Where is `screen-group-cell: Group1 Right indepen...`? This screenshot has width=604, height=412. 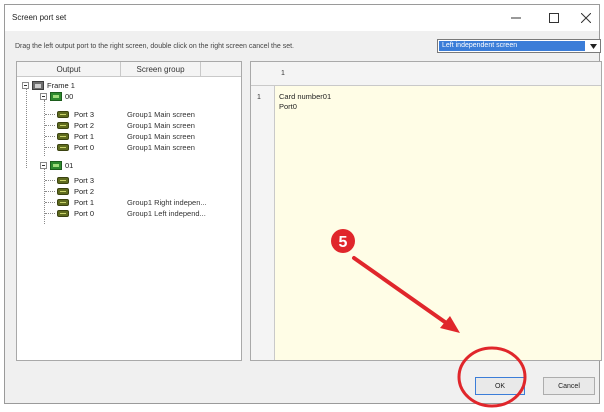 screen-group-cell: Group1 Right indepen... is located at coordinates (167, 202).